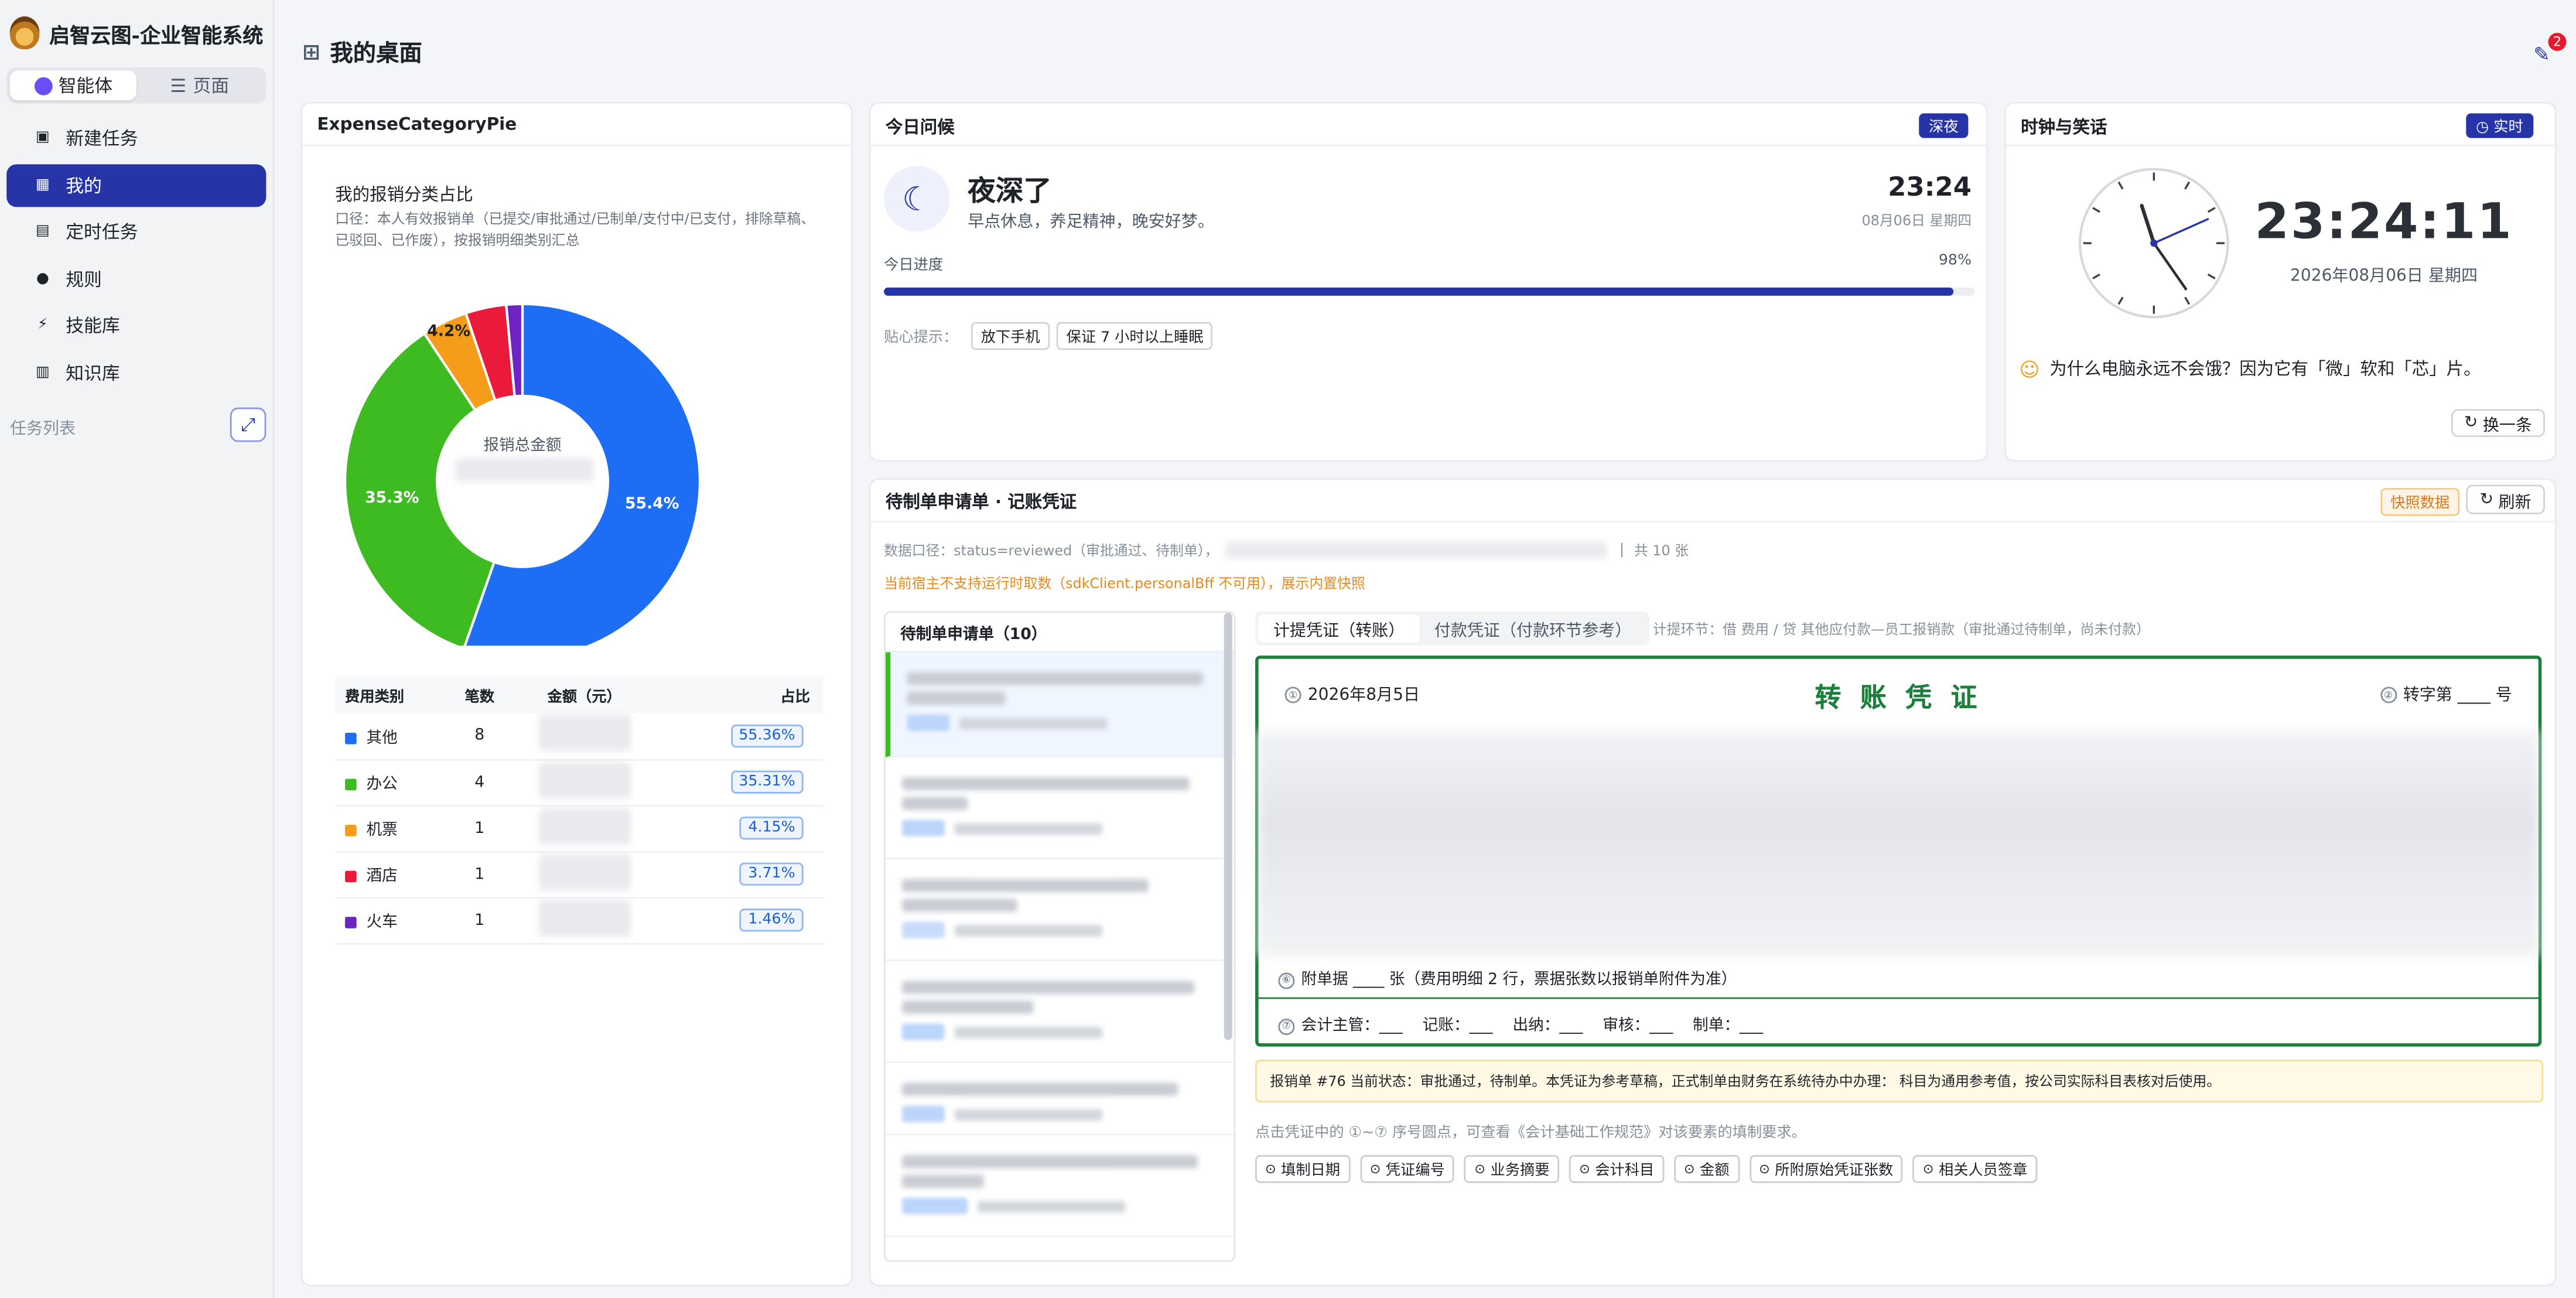 The image size is (2576, 1298). What do you see at coordinates (73, 85) in the screenshot?
I see `segment-agent: 智能体` at bounding box center [73, 85].